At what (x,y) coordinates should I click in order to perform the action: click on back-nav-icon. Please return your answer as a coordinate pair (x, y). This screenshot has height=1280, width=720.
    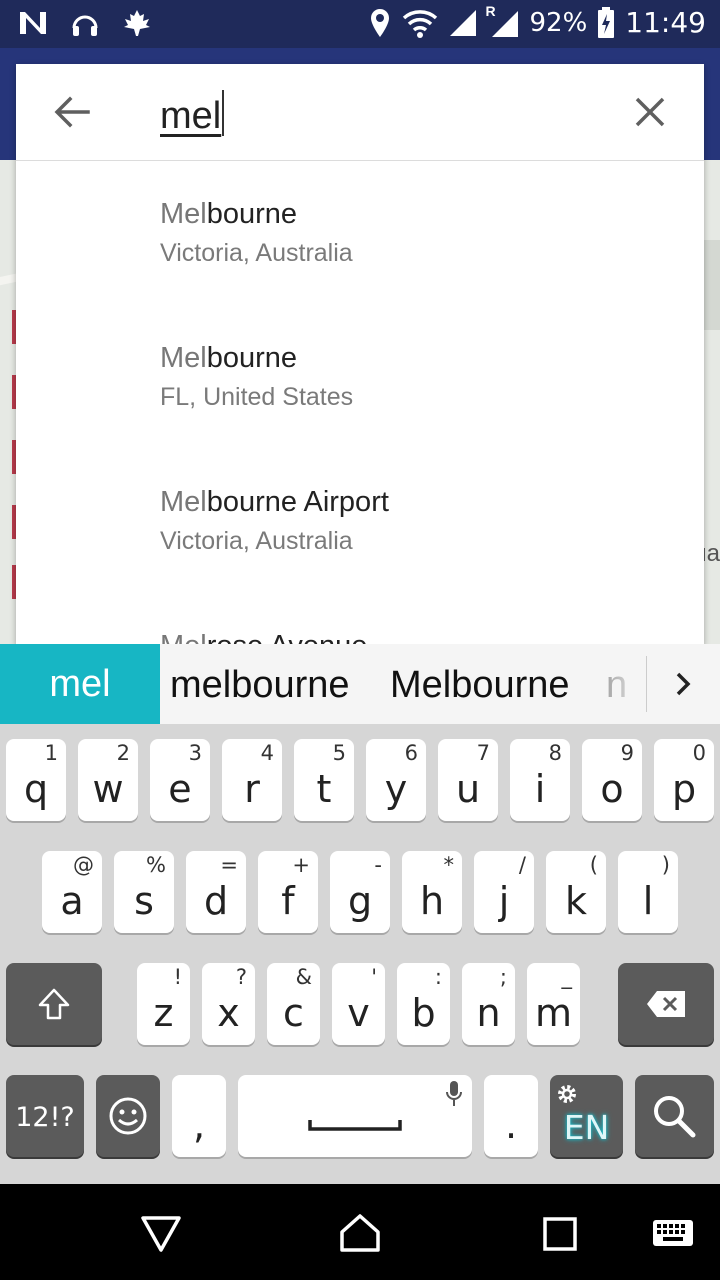
    Looking at the image, I should click on (161, 1234).